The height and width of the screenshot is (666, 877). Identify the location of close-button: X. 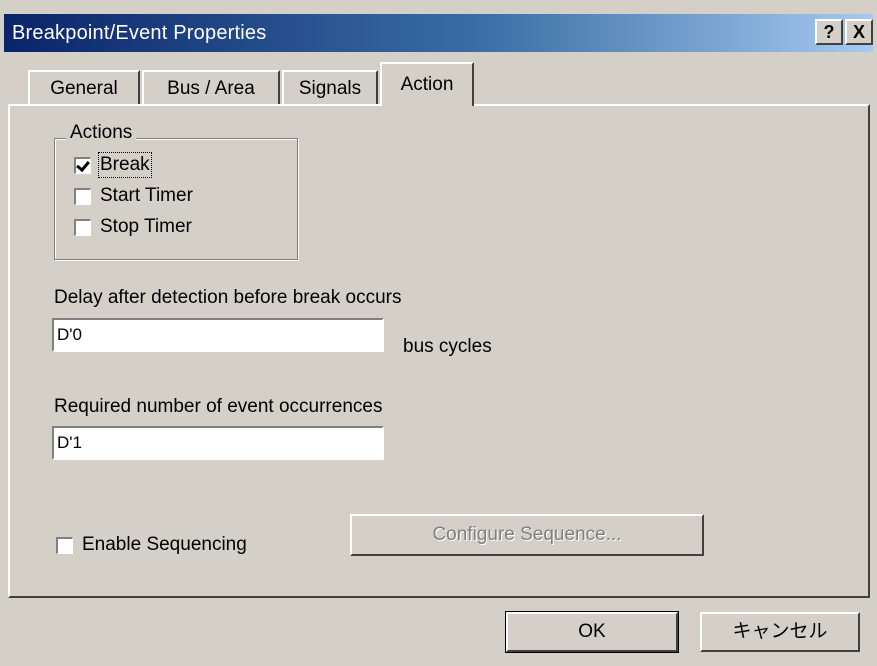
(859, 32).